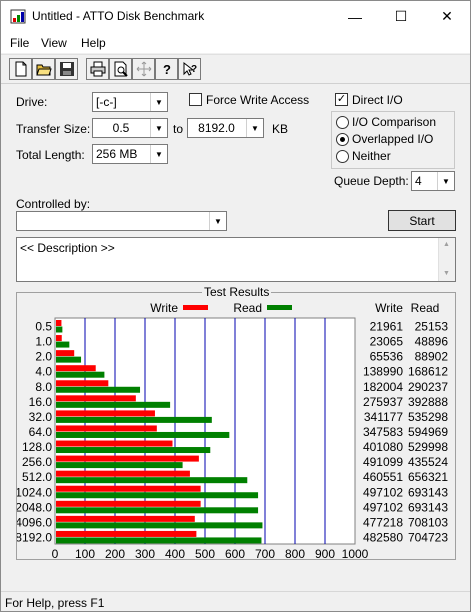 Image resolution: width=471 pixels, height=612 pixels. I want to click on queue-depth-value: 4, so click(418, 181).